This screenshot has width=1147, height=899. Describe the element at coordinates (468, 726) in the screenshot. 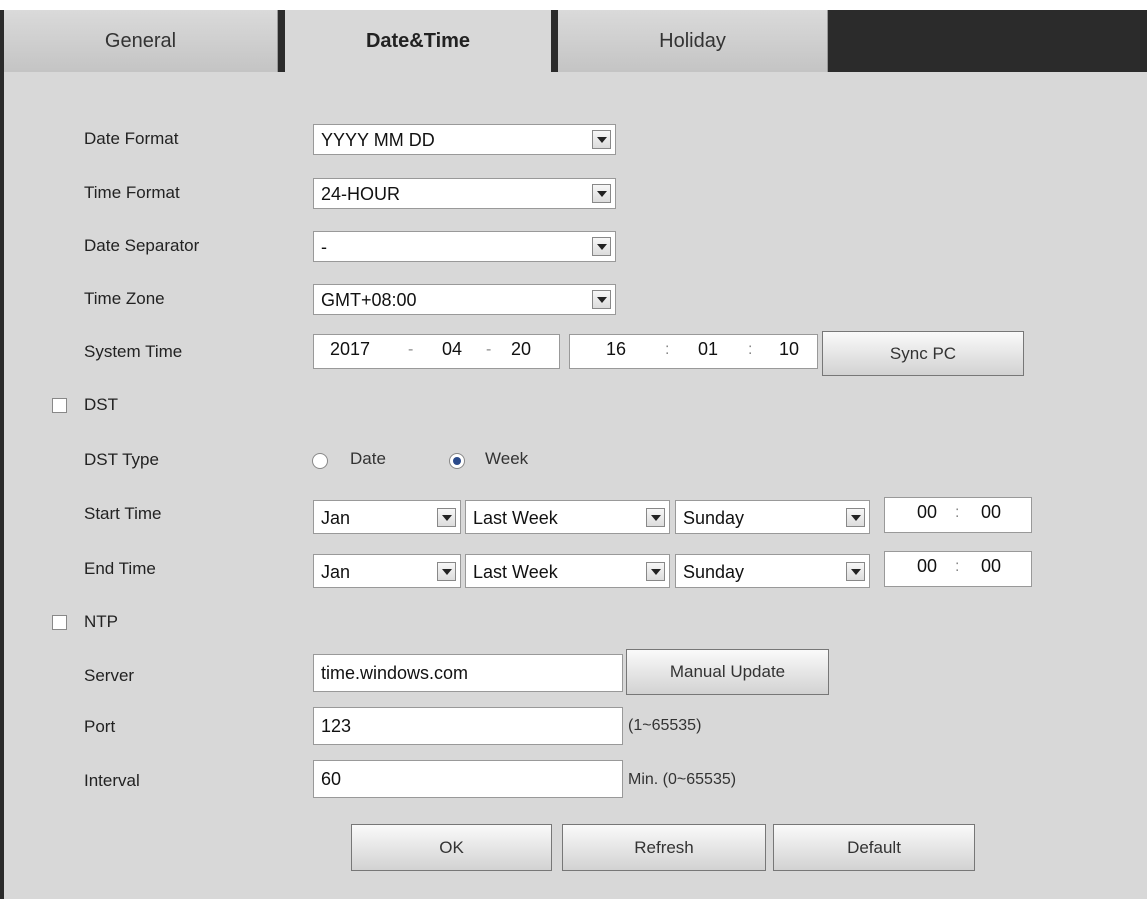

I see `port-input: 123` at that location.